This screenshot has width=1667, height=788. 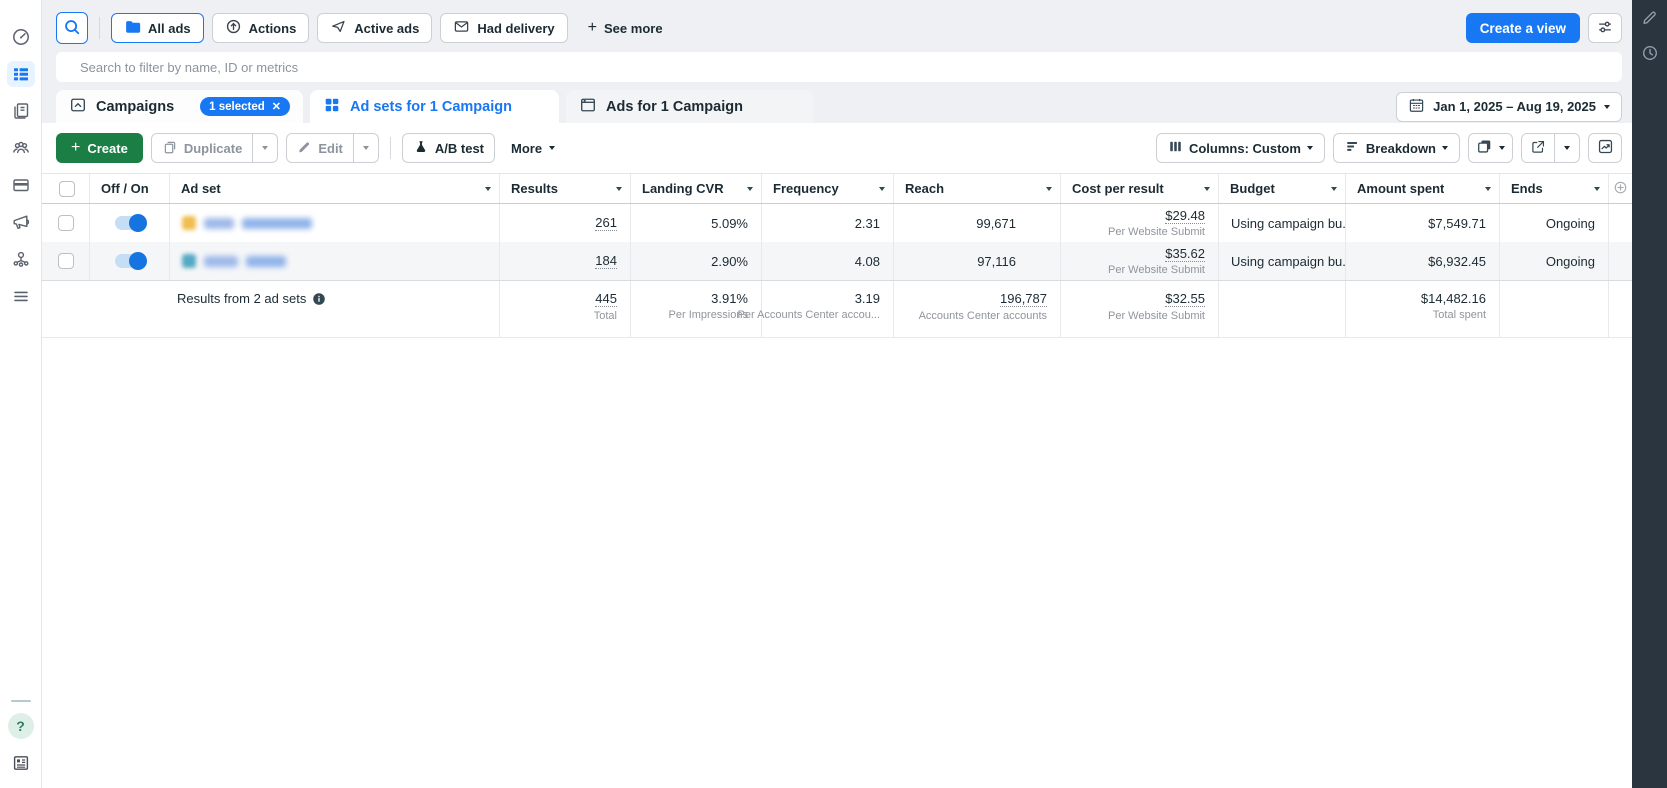 I want to click on frequency-value: 2.31, so click(x=867, y=223).